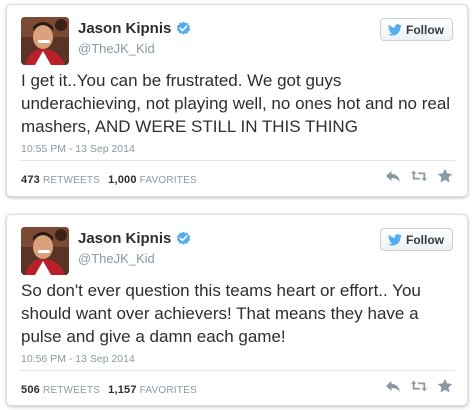 This screenshot has width=474, height=410. What do you see at coordinates (122, 390) in the screenshot?
I see `favorite-count: 1,157` at bounding box center [122, 390].